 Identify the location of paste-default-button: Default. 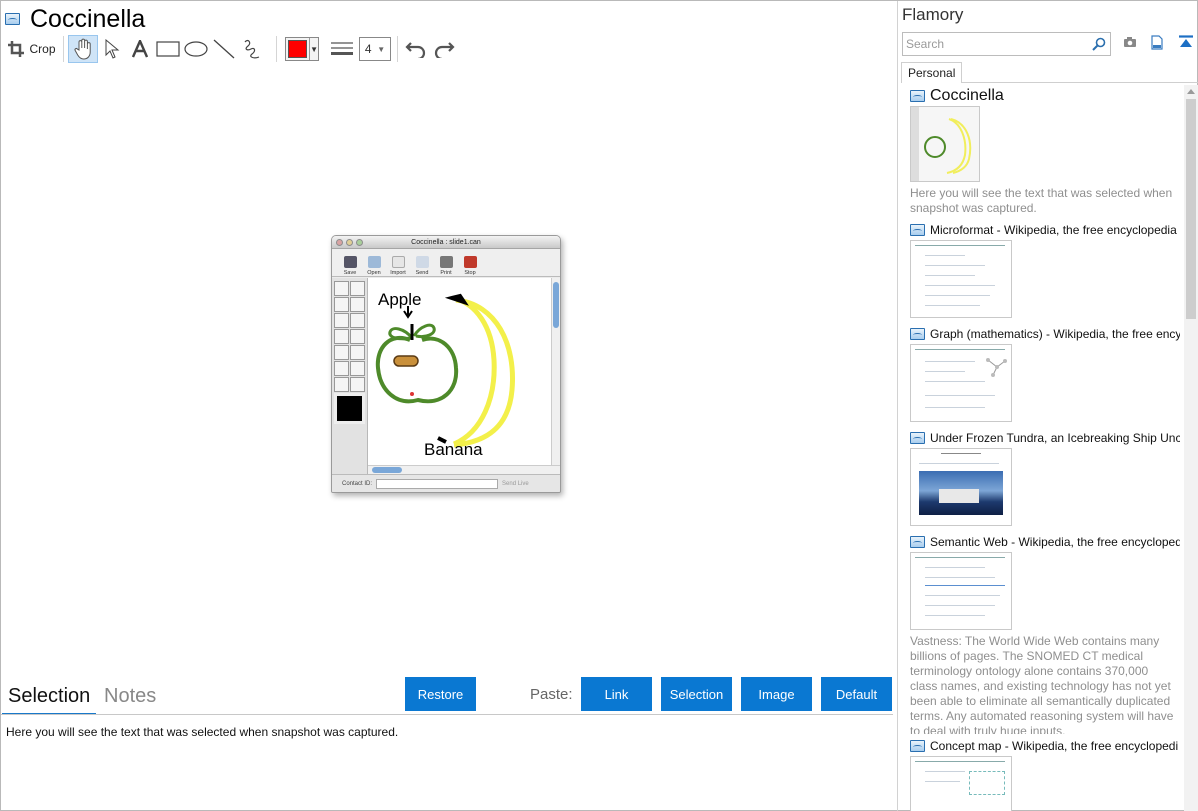
(856, 694).